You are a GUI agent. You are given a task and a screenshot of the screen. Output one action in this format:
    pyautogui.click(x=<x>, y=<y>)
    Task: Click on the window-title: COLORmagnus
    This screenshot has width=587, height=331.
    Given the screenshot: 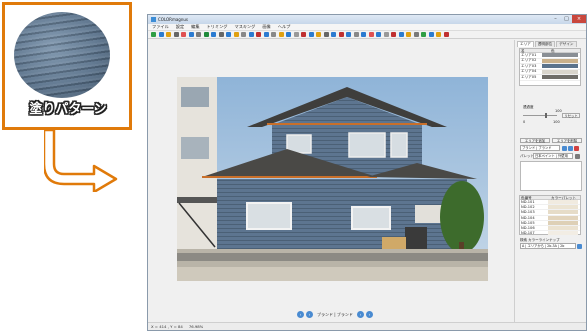 What is the action you would take?
    pyautogui.click(x=173, y=19)
    